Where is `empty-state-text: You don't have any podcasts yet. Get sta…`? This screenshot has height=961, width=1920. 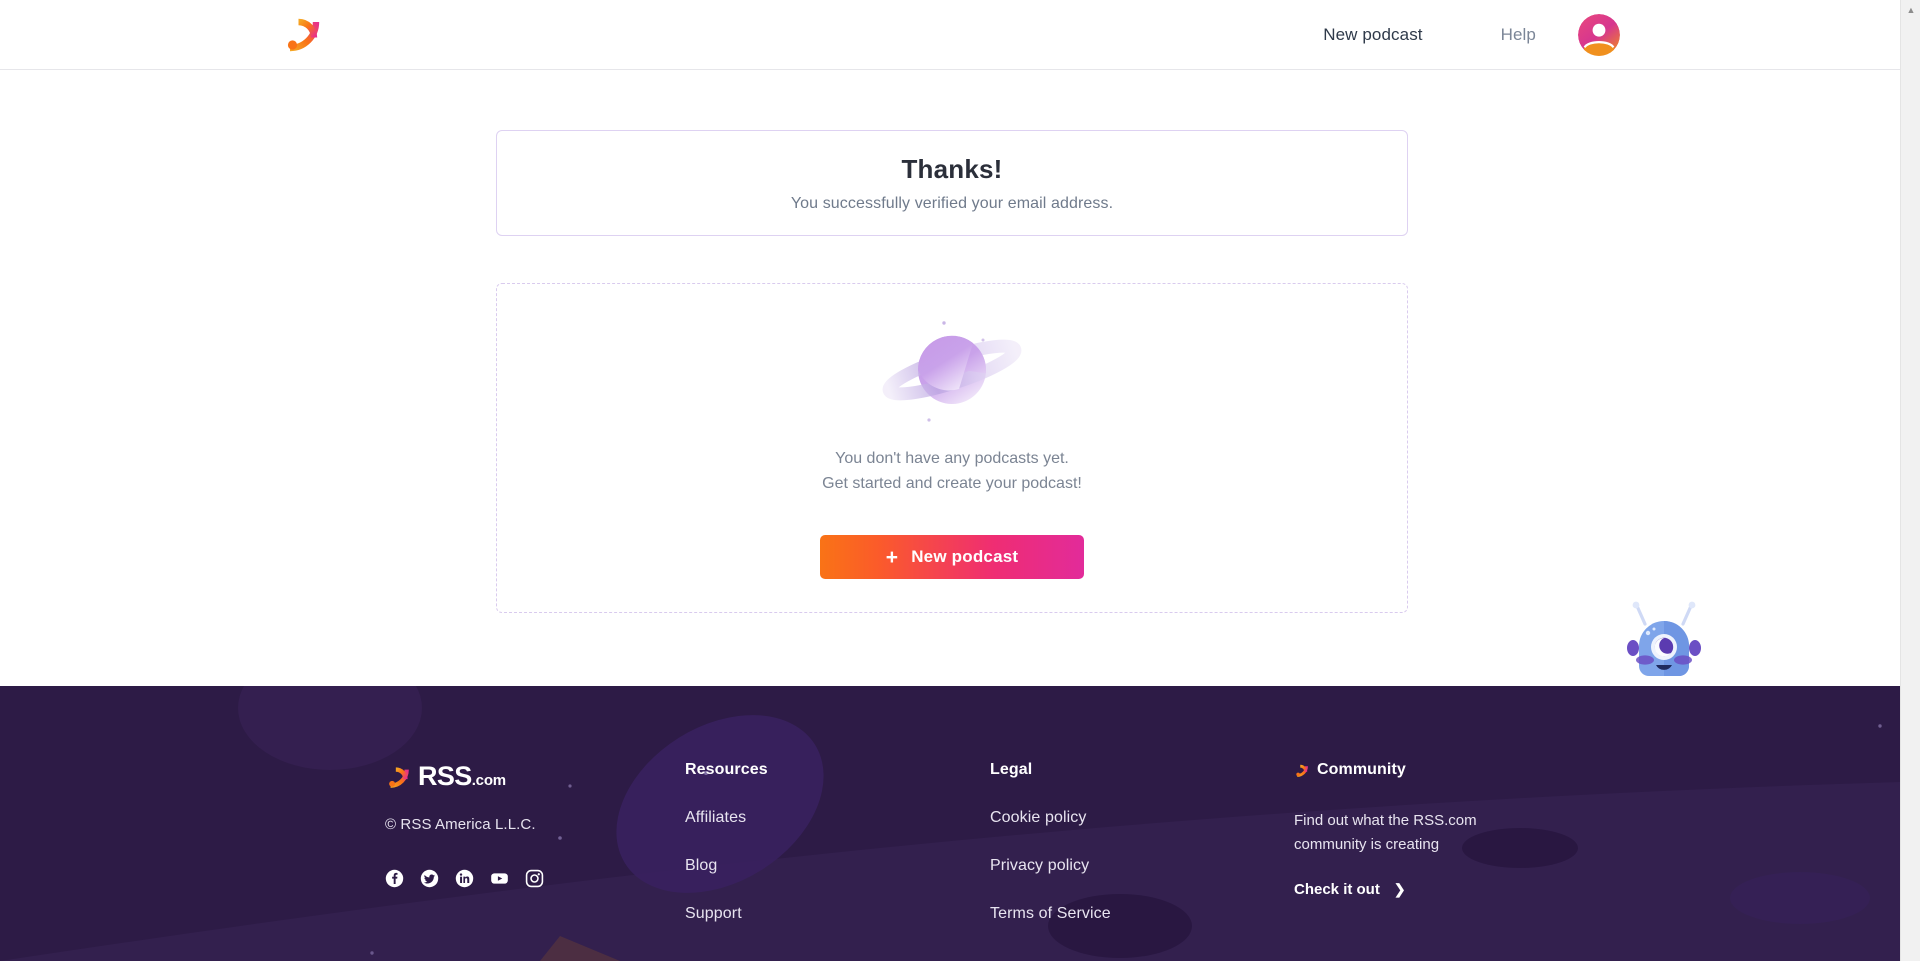
empty-state-text: You don't have any podcasts yet. Get sta… is located at coordinates (952, 471).